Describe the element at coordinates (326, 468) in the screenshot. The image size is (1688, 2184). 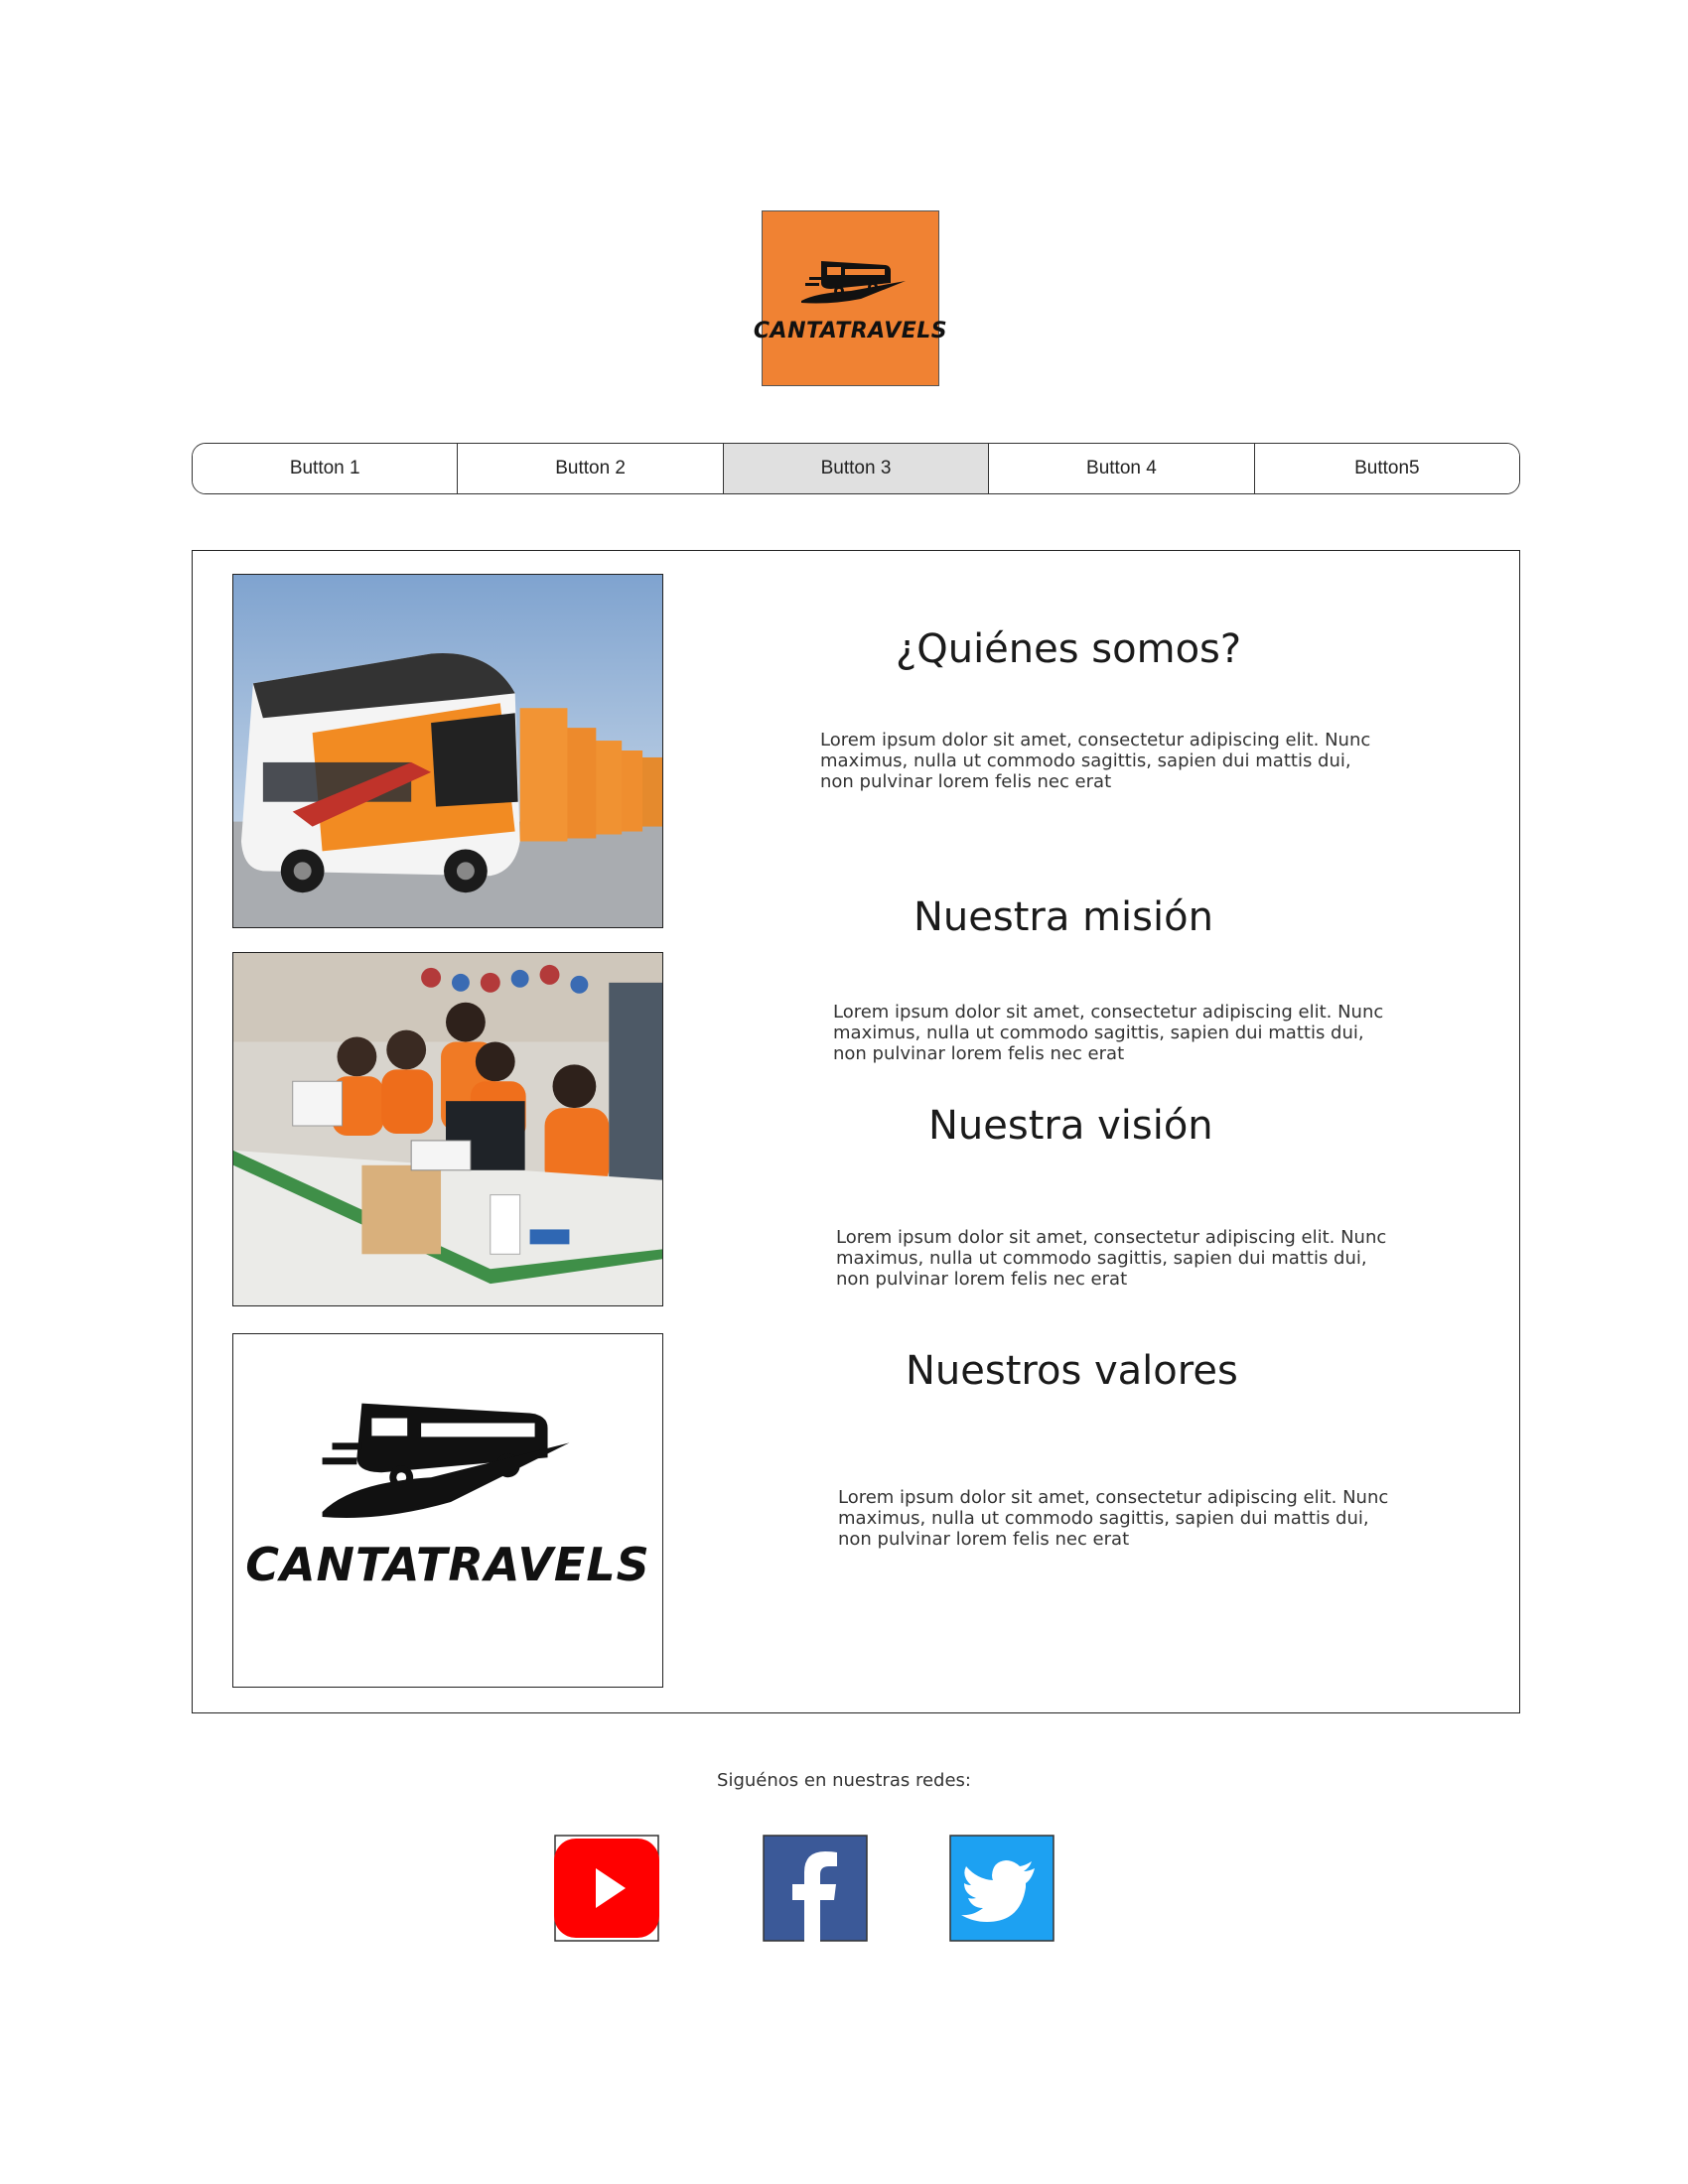
I see `nav-button-1: Button 1` at that location.